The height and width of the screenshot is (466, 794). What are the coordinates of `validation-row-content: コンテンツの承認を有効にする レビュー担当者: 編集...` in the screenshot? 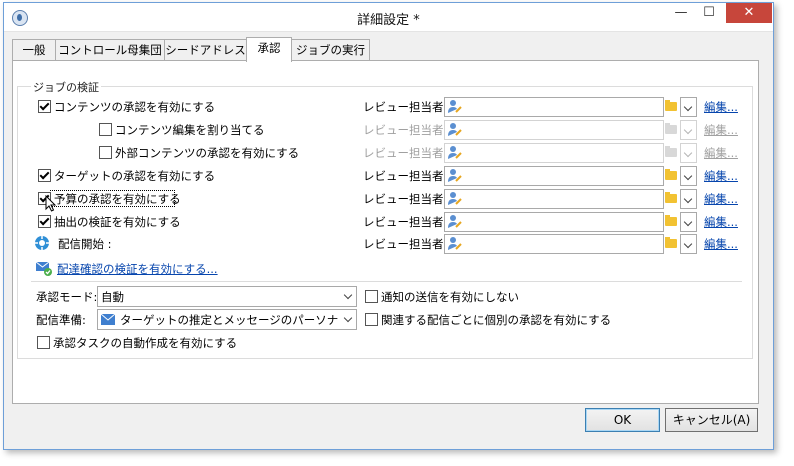 It's located at (397, 107).